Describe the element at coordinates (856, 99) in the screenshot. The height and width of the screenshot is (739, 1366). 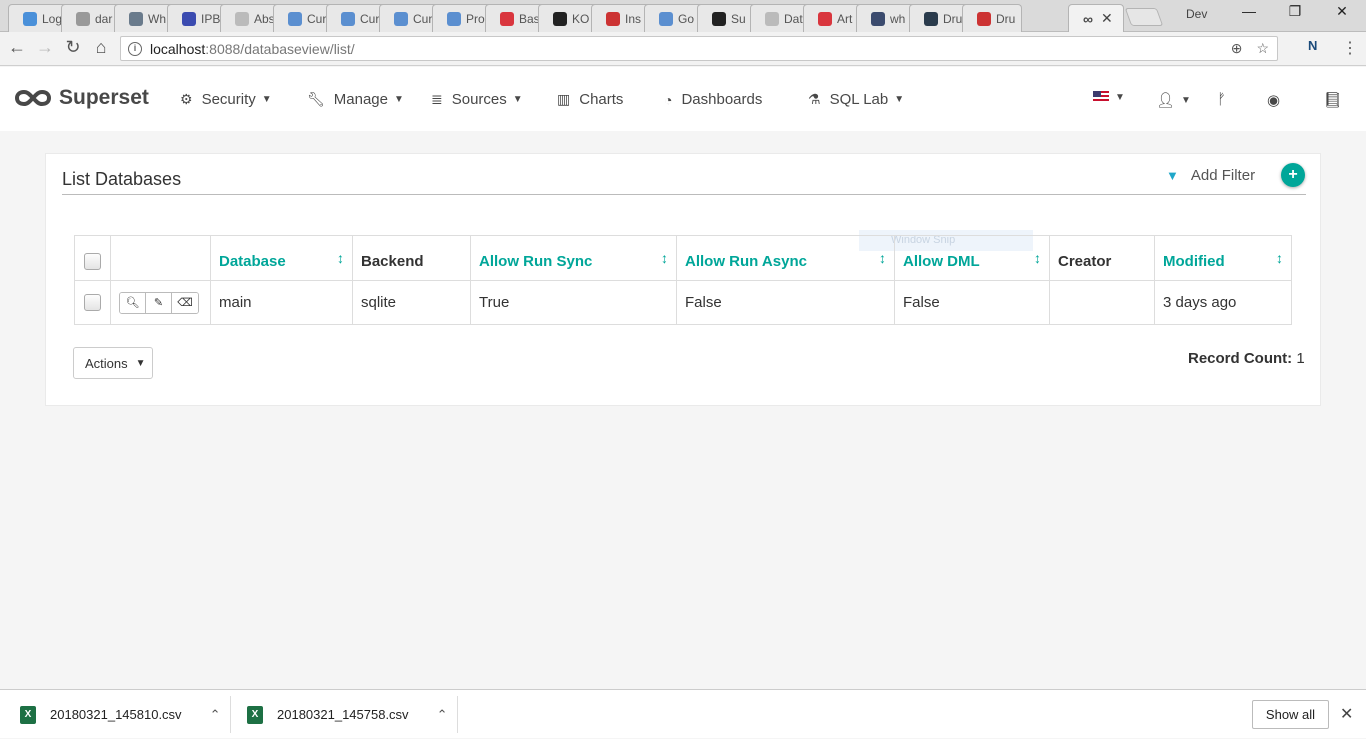
I see `nav-sql-lab: ⚗ SQL Lab ▼` at that location.